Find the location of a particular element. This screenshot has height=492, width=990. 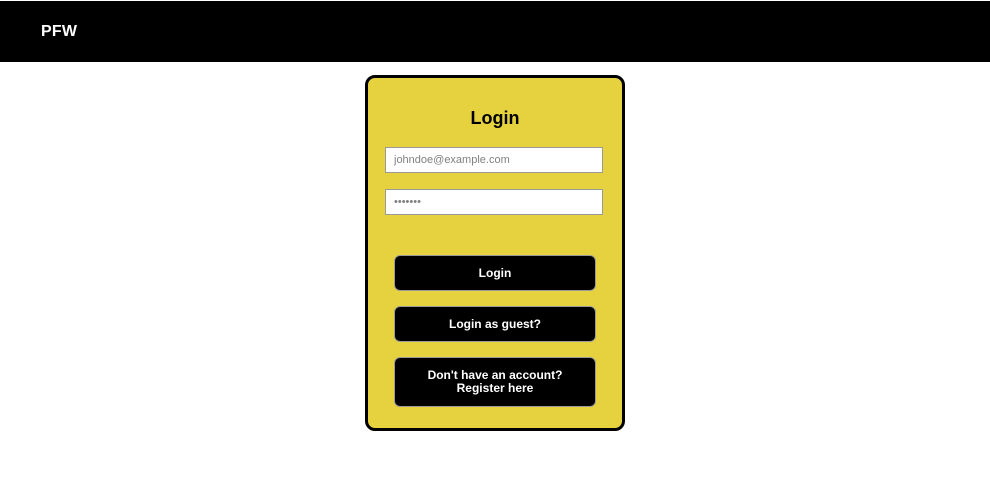

register-button-label: Don't have an account? Register here is located at coordinates (495, 381).